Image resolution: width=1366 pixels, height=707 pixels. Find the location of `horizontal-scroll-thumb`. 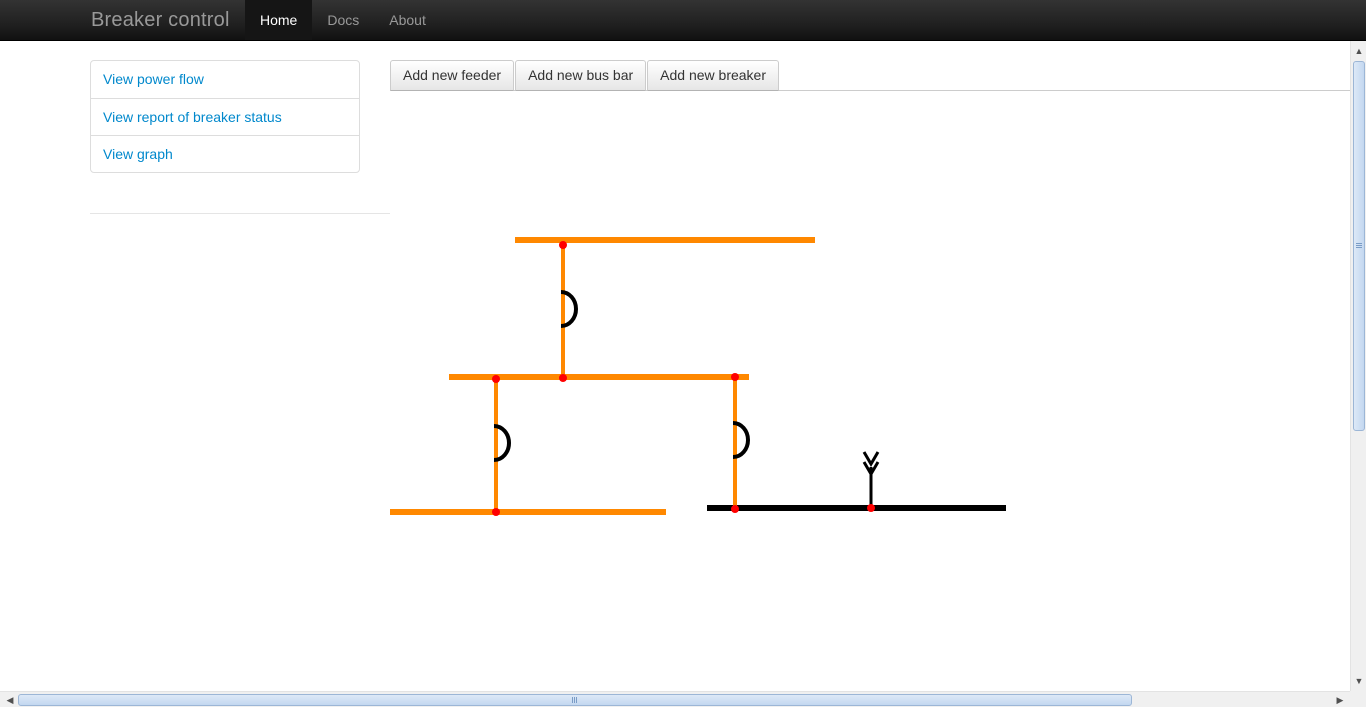

horizontal-scroll-thumb is located at coordinates (575, 700).